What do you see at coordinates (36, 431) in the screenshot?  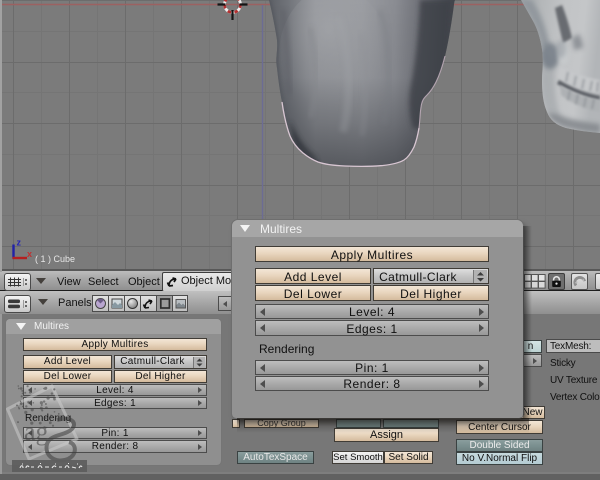 I see `svg-text: ag` at bounding box center [36, 431].